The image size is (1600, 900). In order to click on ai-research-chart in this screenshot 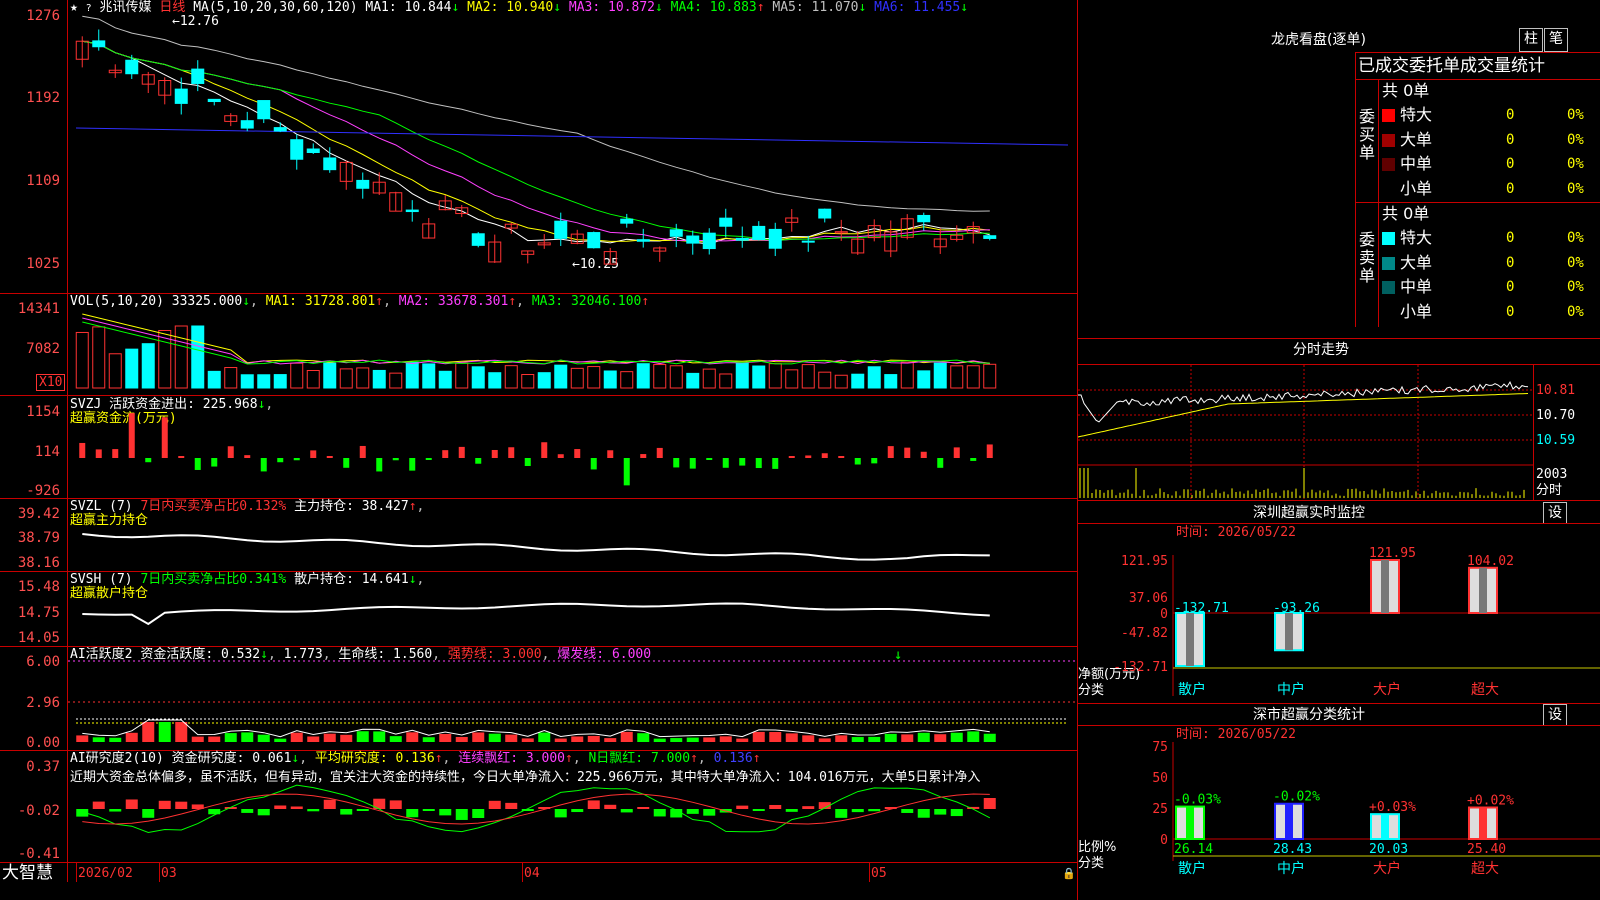, I will do `click(572, 806)`.